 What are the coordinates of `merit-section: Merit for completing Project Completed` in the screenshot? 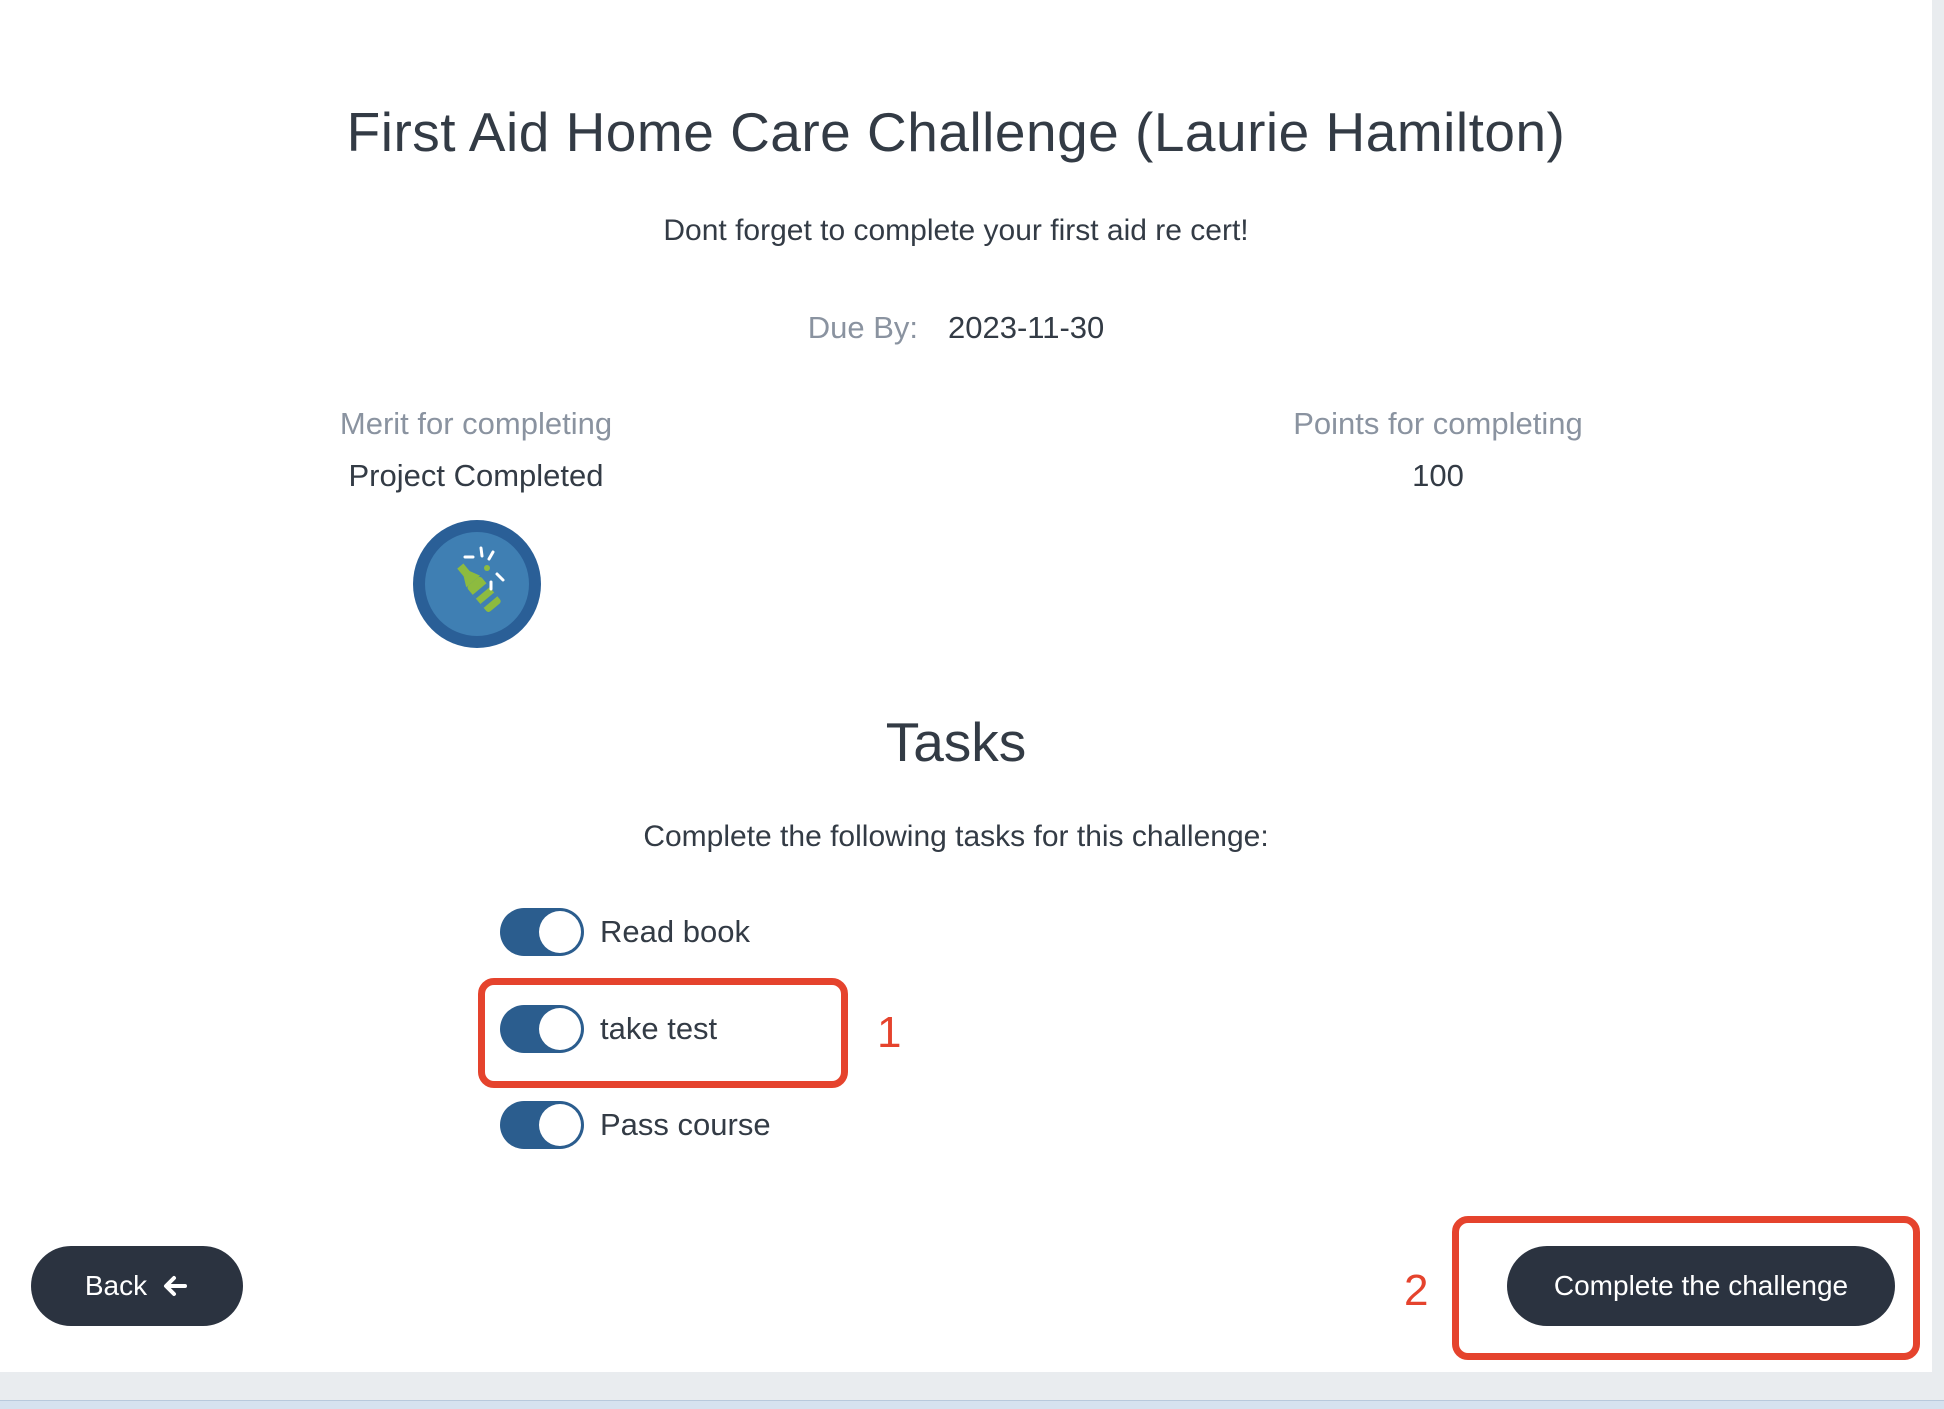 It's located at (476, 450).